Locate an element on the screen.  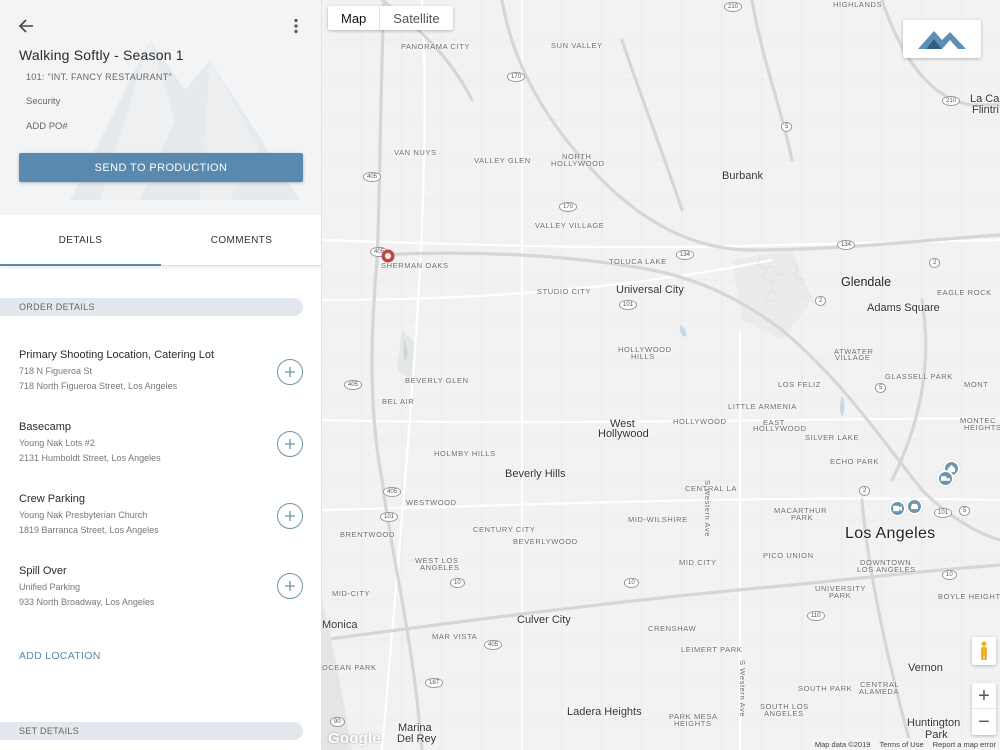
add-po-field: ADD PO# is located at coordinates (47, 126).